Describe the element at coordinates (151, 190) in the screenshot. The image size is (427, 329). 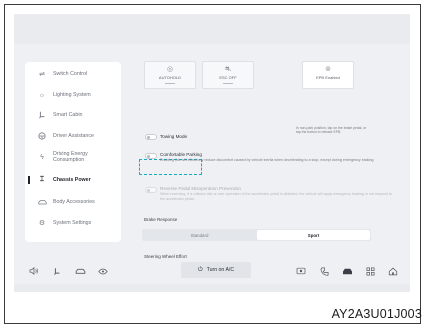
I see `reverse-pedal-toggle` at that location.